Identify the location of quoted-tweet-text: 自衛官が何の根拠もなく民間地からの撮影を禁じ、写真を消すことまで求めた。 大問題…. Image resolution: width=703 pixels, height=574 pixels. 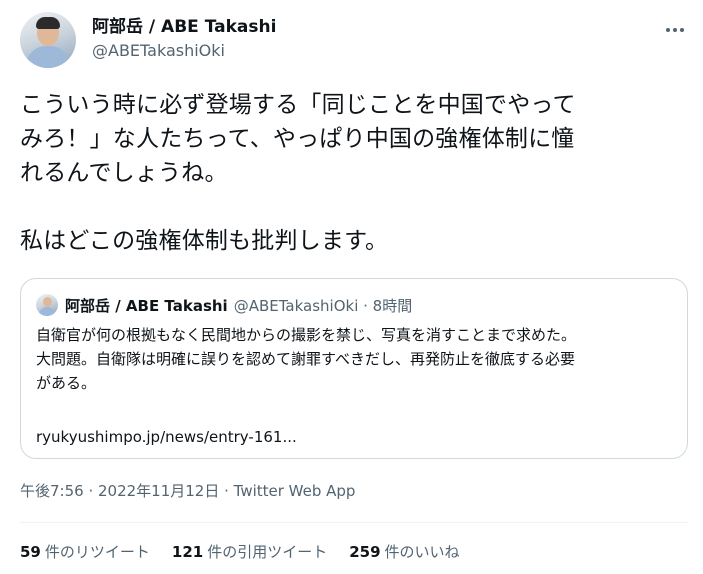
(306, 359).